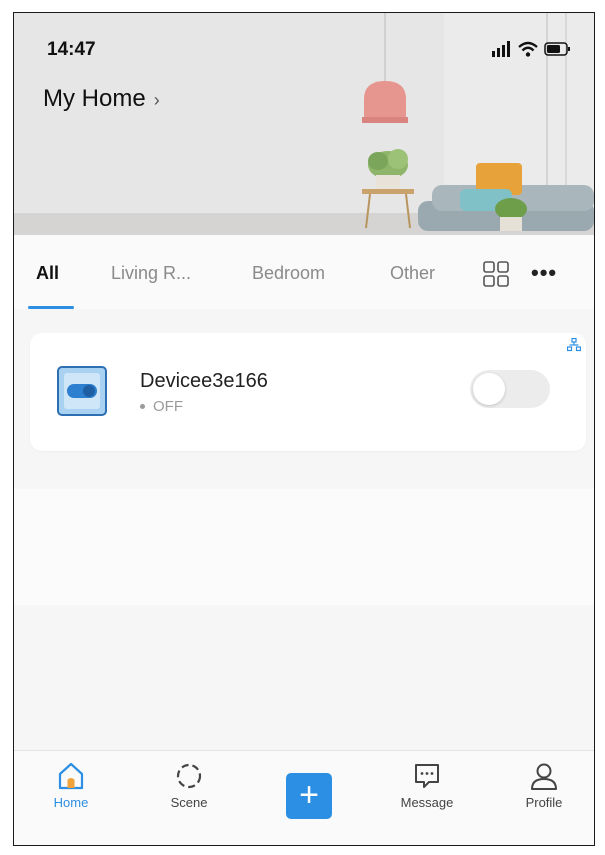 The height and width of the screenshot is (855, 605). I want to click on nav-home: Home, so click(71, 785).